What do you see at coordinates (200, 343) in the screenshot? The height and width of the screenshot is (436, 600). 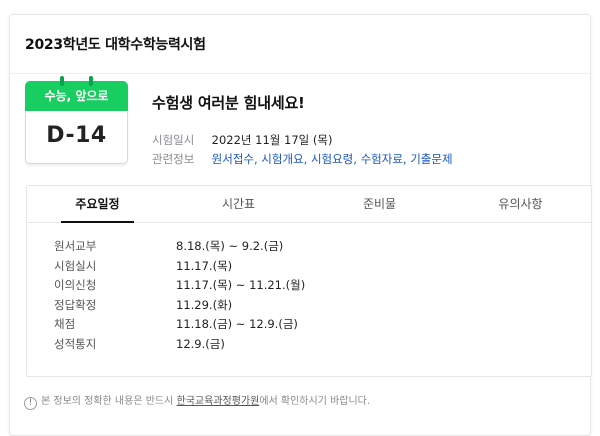 I see `schedule-item-date: 12.9.(금)` at bounding box center [200, 343].